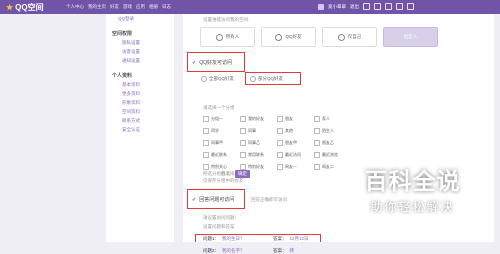  I want to click on sidebar-item-space: 空间资料, so click(131, 112).